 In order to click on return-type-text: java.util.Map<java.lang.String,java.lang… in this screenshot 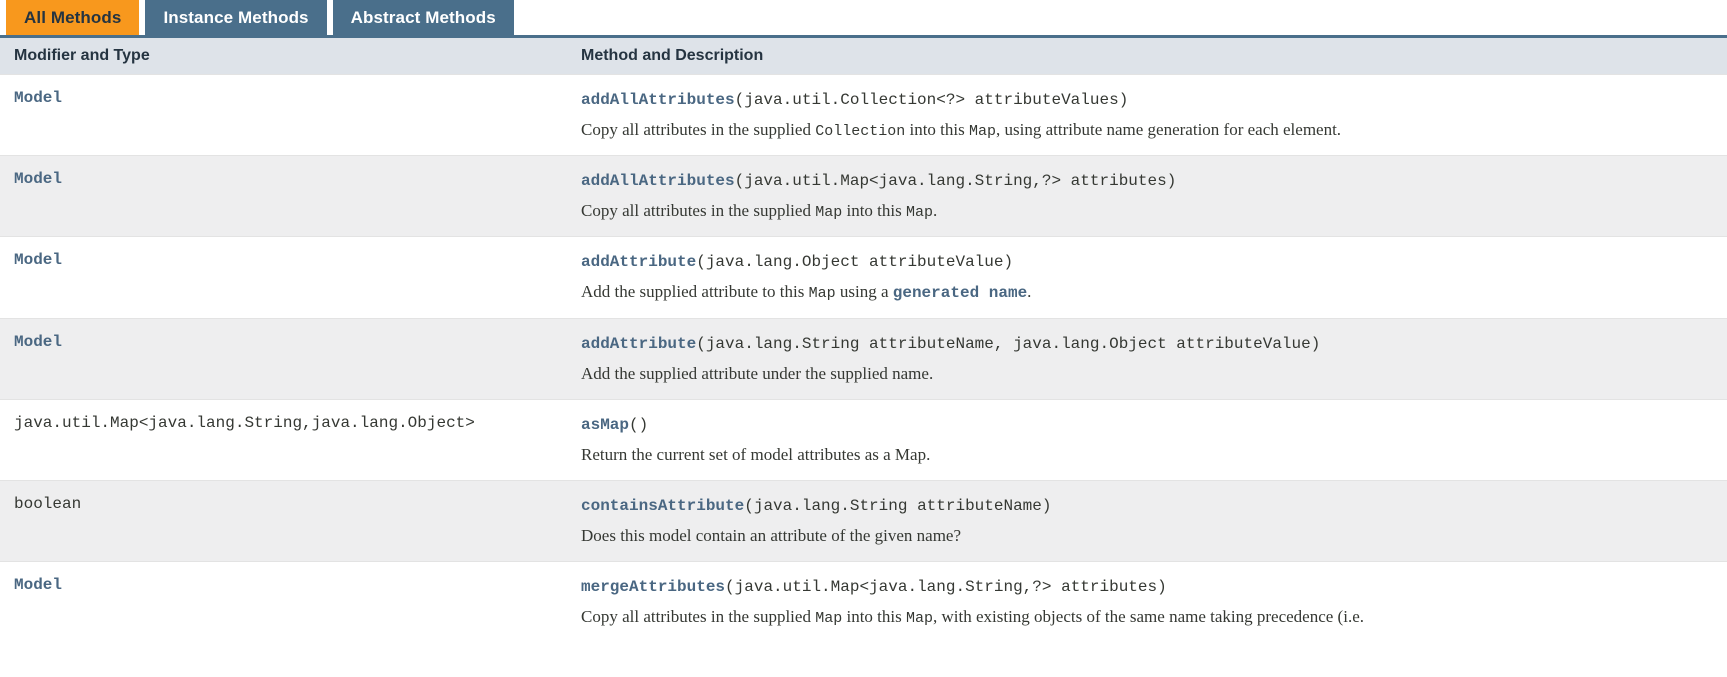, I will do `click(244, 423)`.